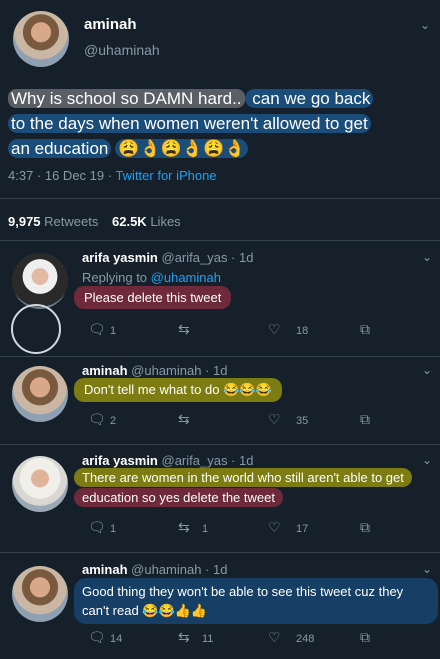 This screenshot has height=659, width=440. Describe the element at coordinates (302, 331) in the screenshot. I see `like-count: 18` at that location.